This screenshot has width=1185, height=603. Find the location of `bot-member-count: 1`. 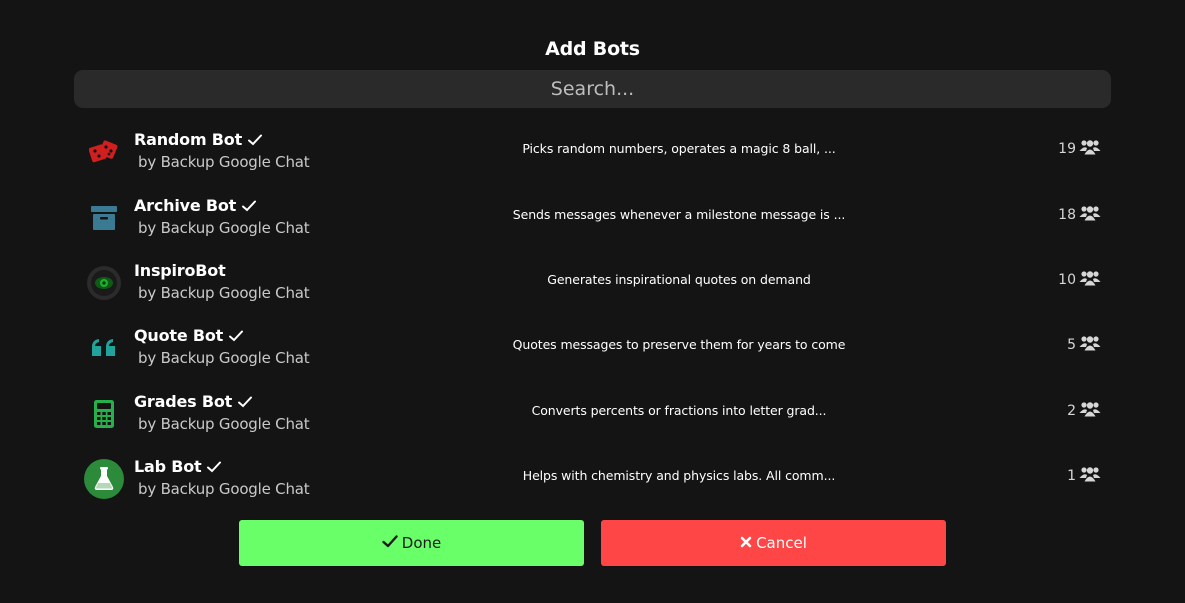

bot-member-count: 1 is located at coordinates (1084, 476).